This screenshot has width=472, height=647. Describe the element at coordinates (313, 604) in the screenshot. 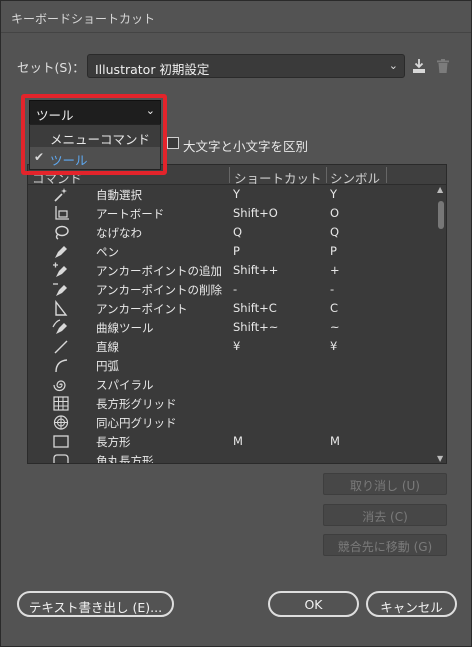

I see `ok-button: OK` at that location.